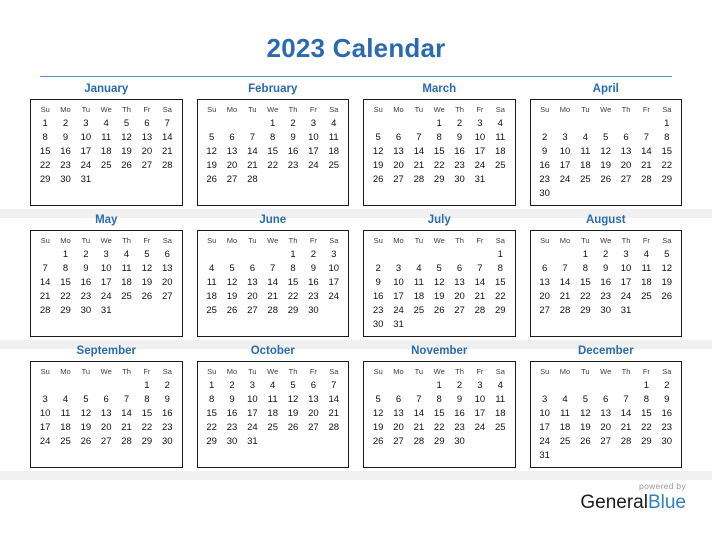 The image size is (712, 550). I want to click on day-cell: 6, so click(459, 269).